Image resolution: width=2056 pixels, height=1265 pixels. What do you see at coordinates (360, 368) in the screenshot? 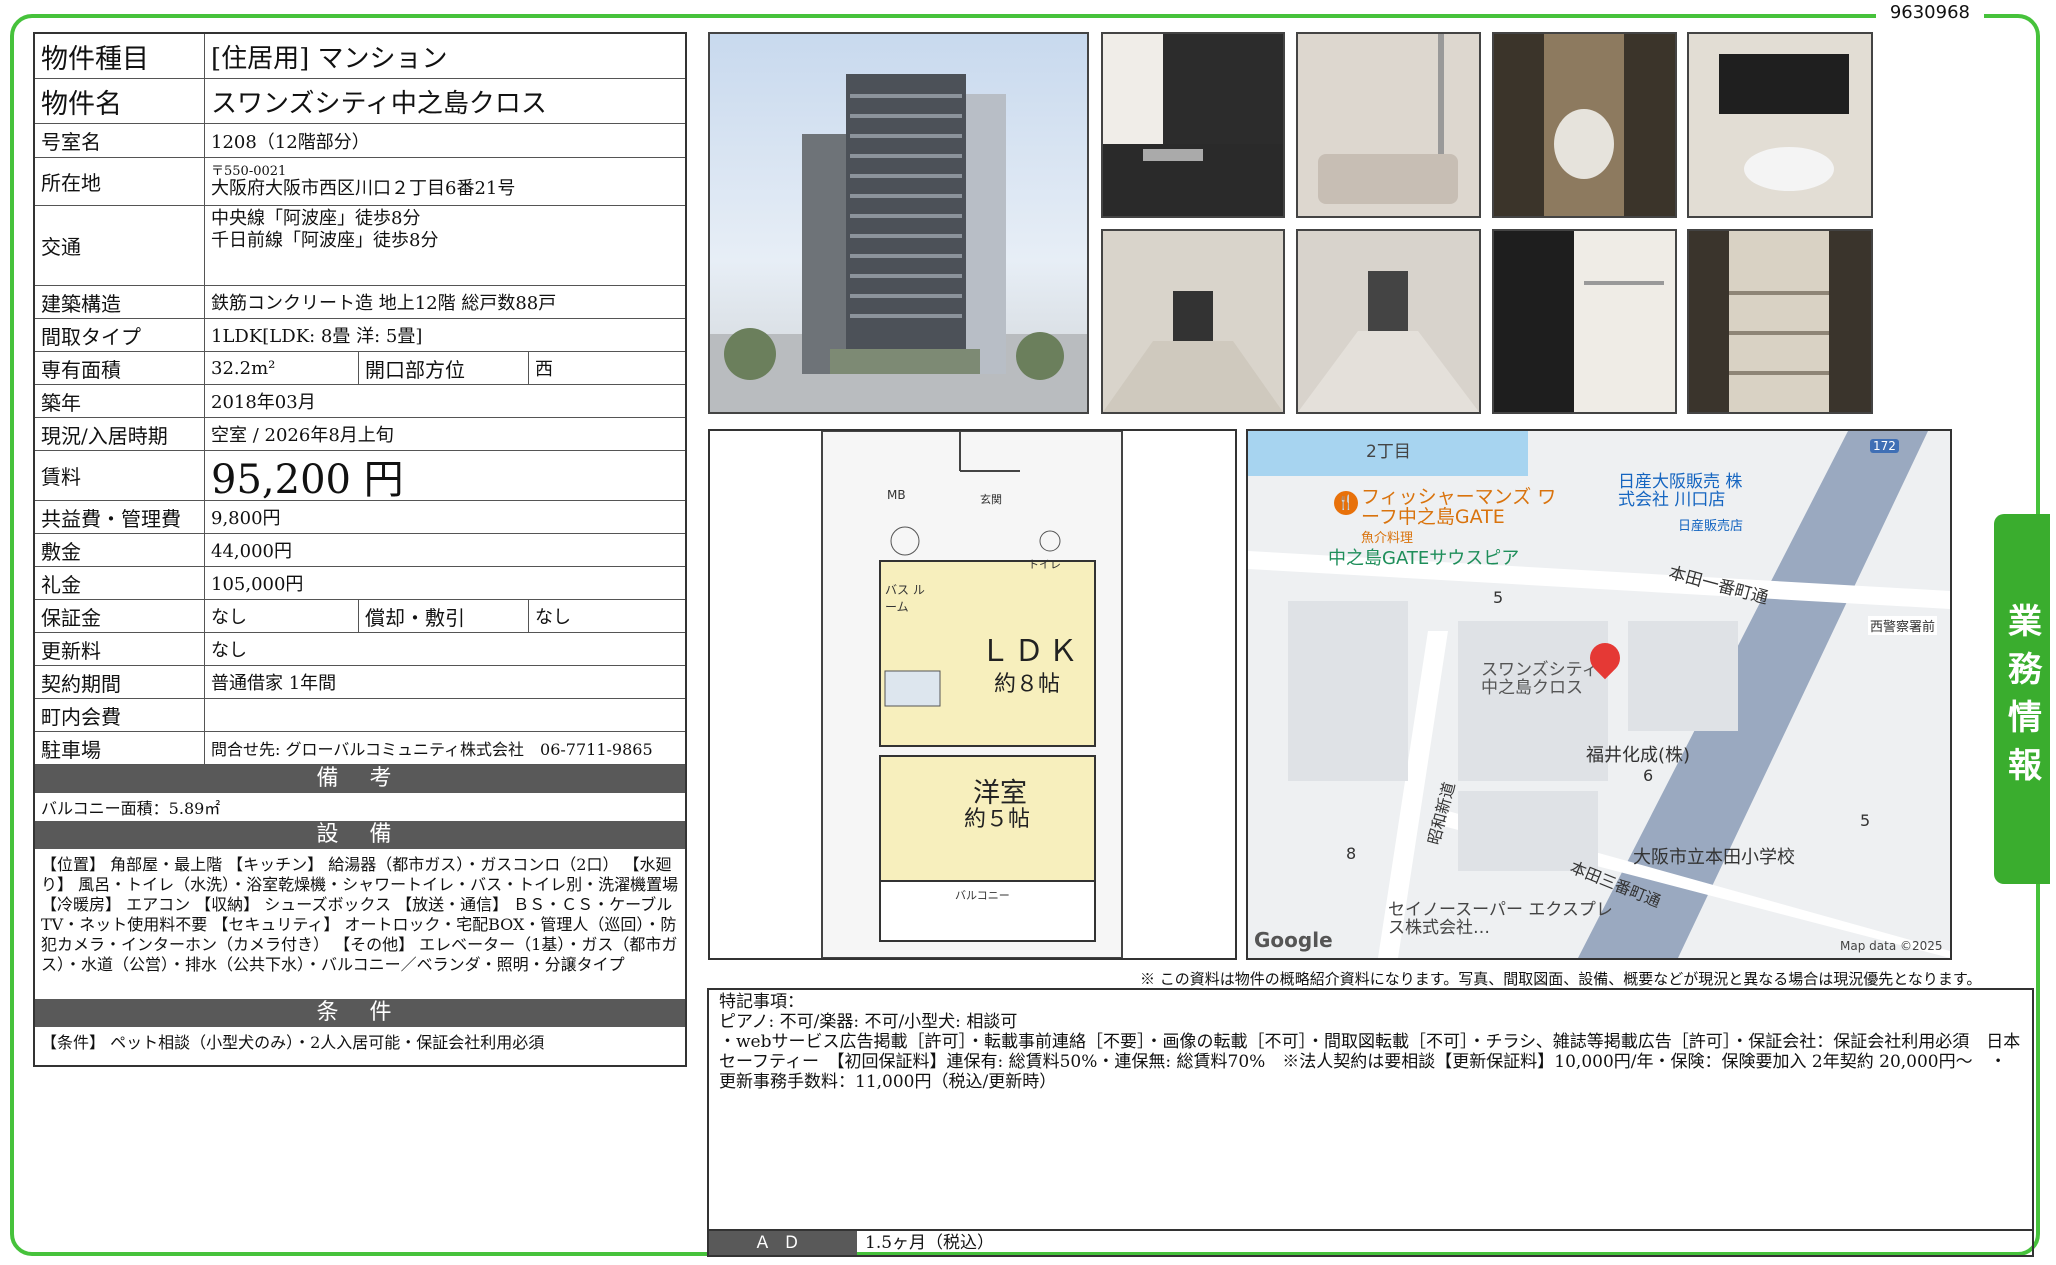
I see `row-area: 専有面積 32.2m² 開口部方位 西` at bounding box center [360, 368].